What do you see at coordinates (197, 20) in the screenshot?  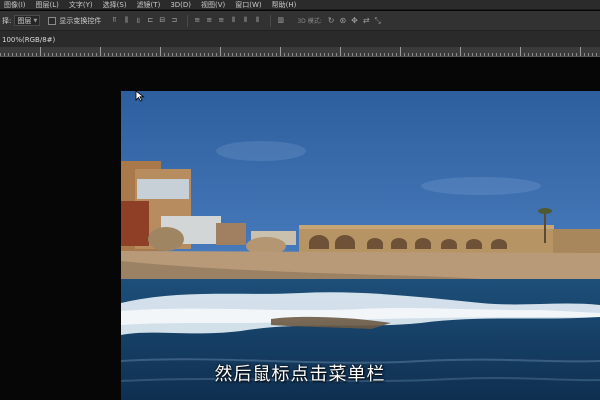 I see `distribute-top-icon: ≡` at bounding box center [197, 20].